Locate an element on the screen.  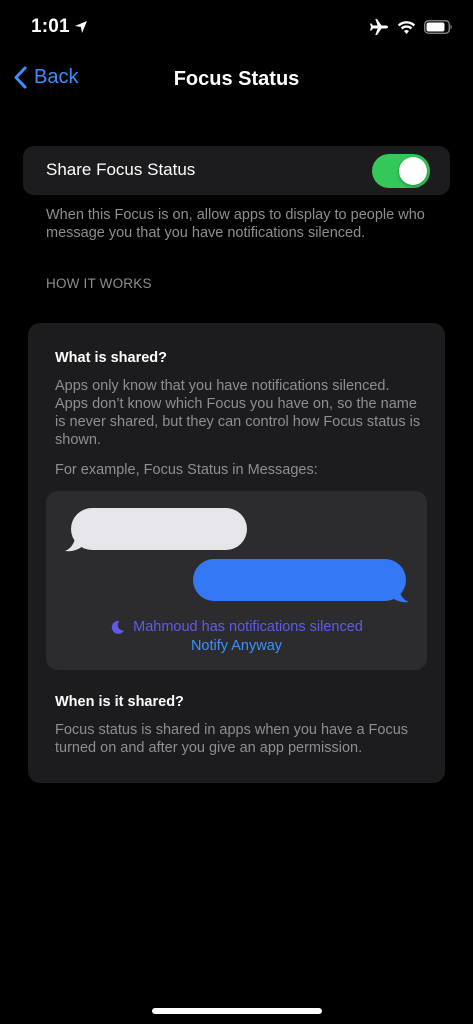
wifi-icon is located at coordinates (406, 27).